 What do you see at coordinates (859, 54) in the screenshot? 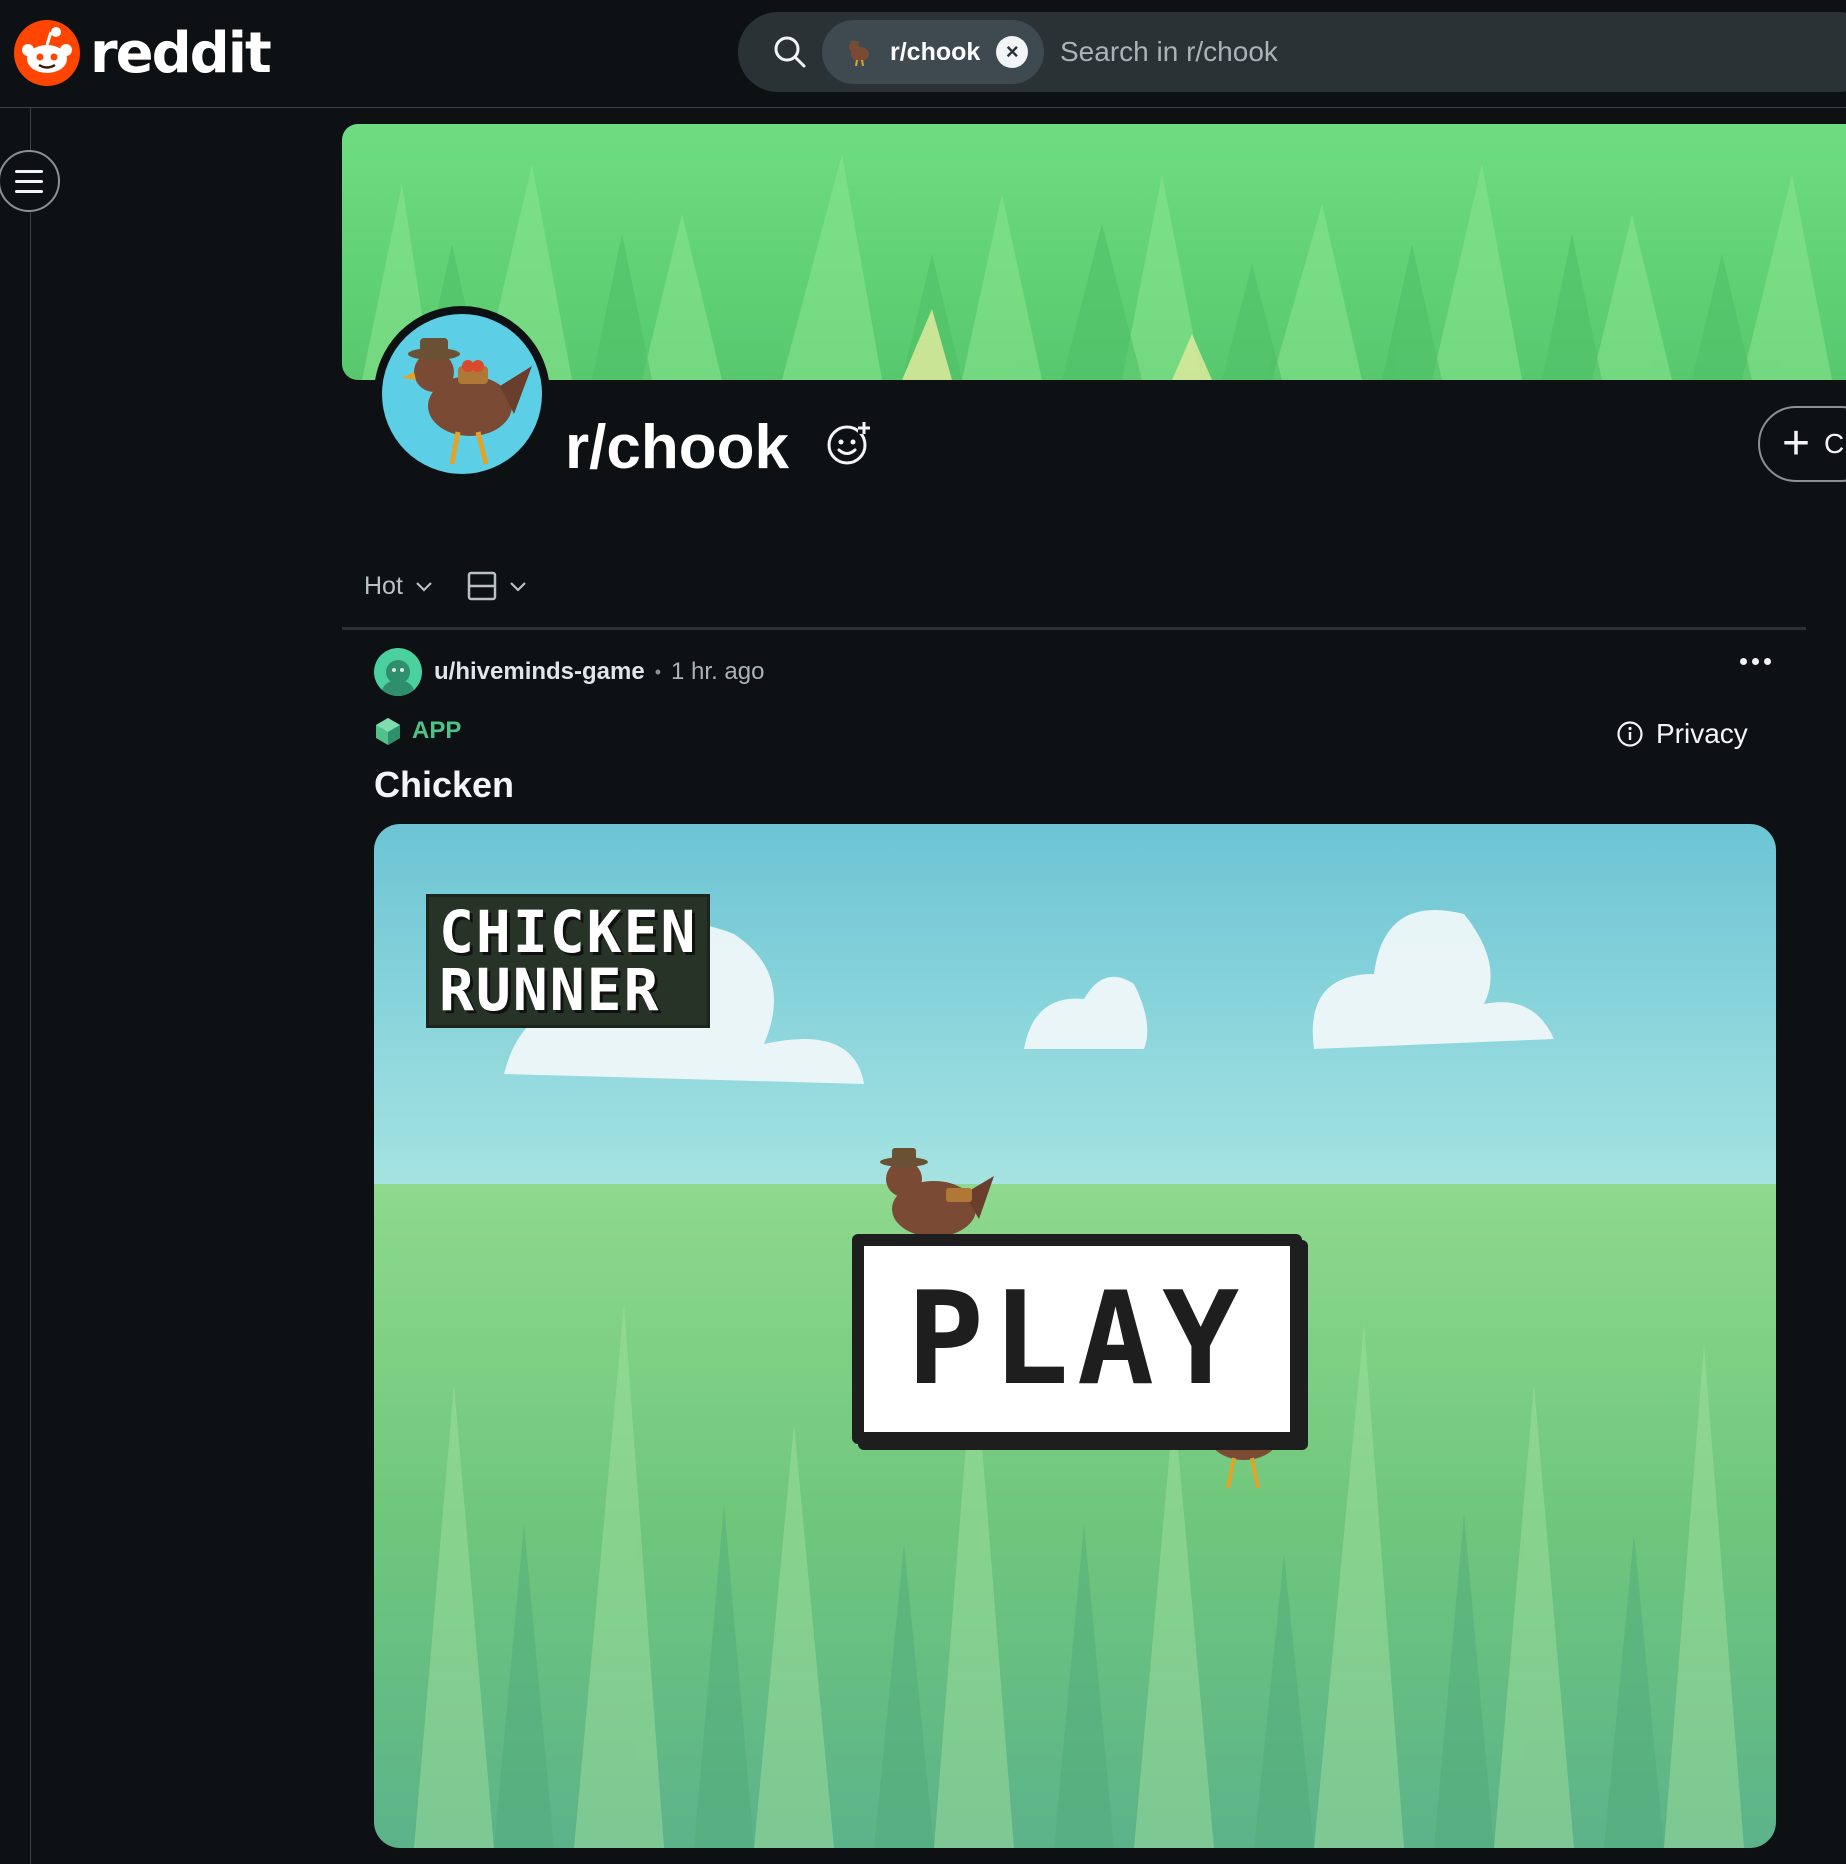
I see `community-avatar-icon` at bounding box center [859, 54].